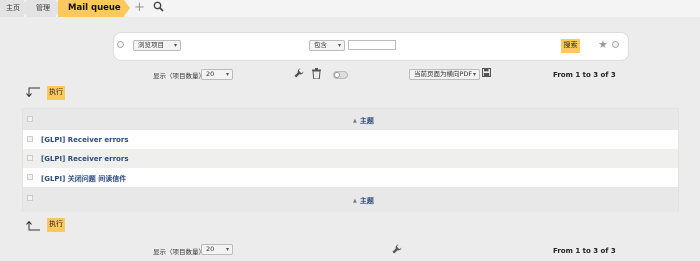 This screenshot has height=261, width=700. Describe the element at coordinates (33, 227) in the screenshot. I see `arrow-up-left-icon` at that location.